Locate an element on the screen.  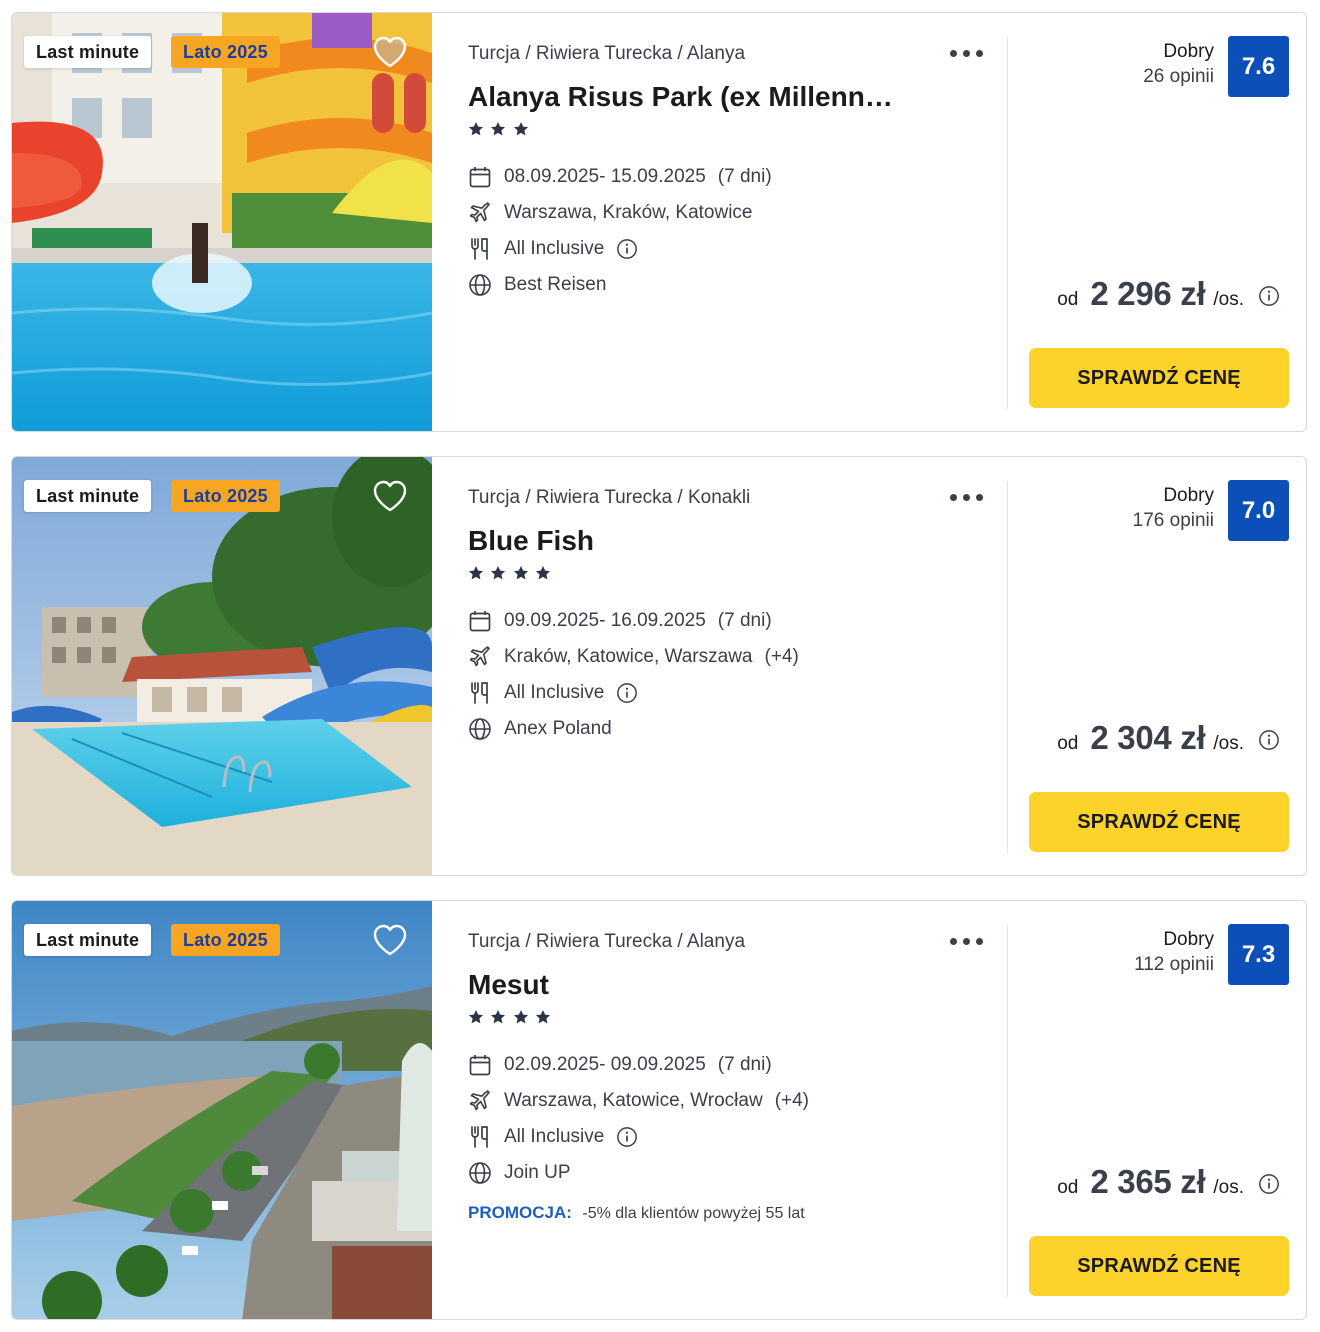
rating-score: 7.6 is located at coordinates (1258, 66).